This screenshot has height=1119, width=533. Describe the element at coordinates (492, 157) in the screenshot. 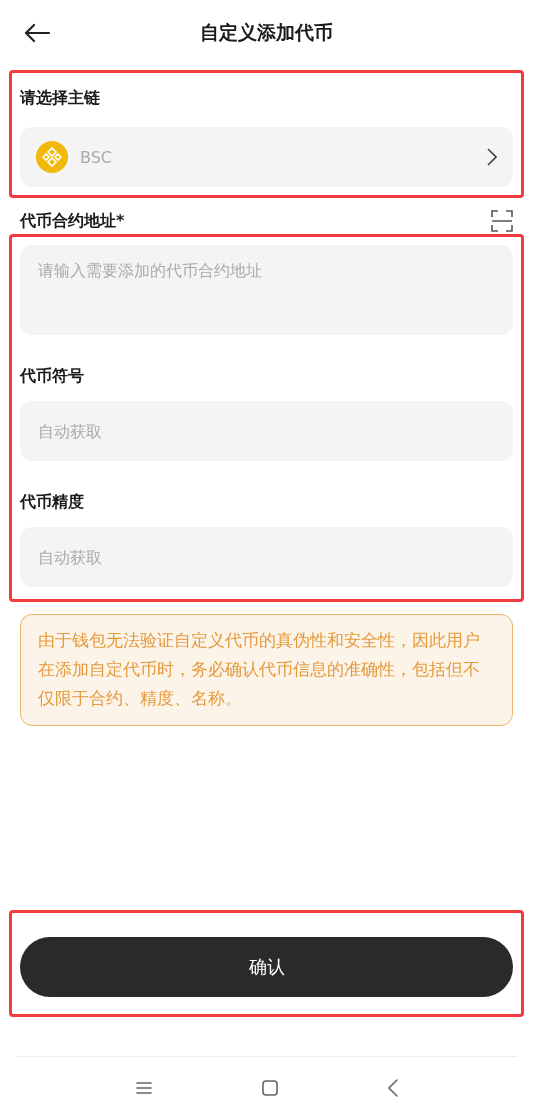

I see `chevron-right-icon` at that location.